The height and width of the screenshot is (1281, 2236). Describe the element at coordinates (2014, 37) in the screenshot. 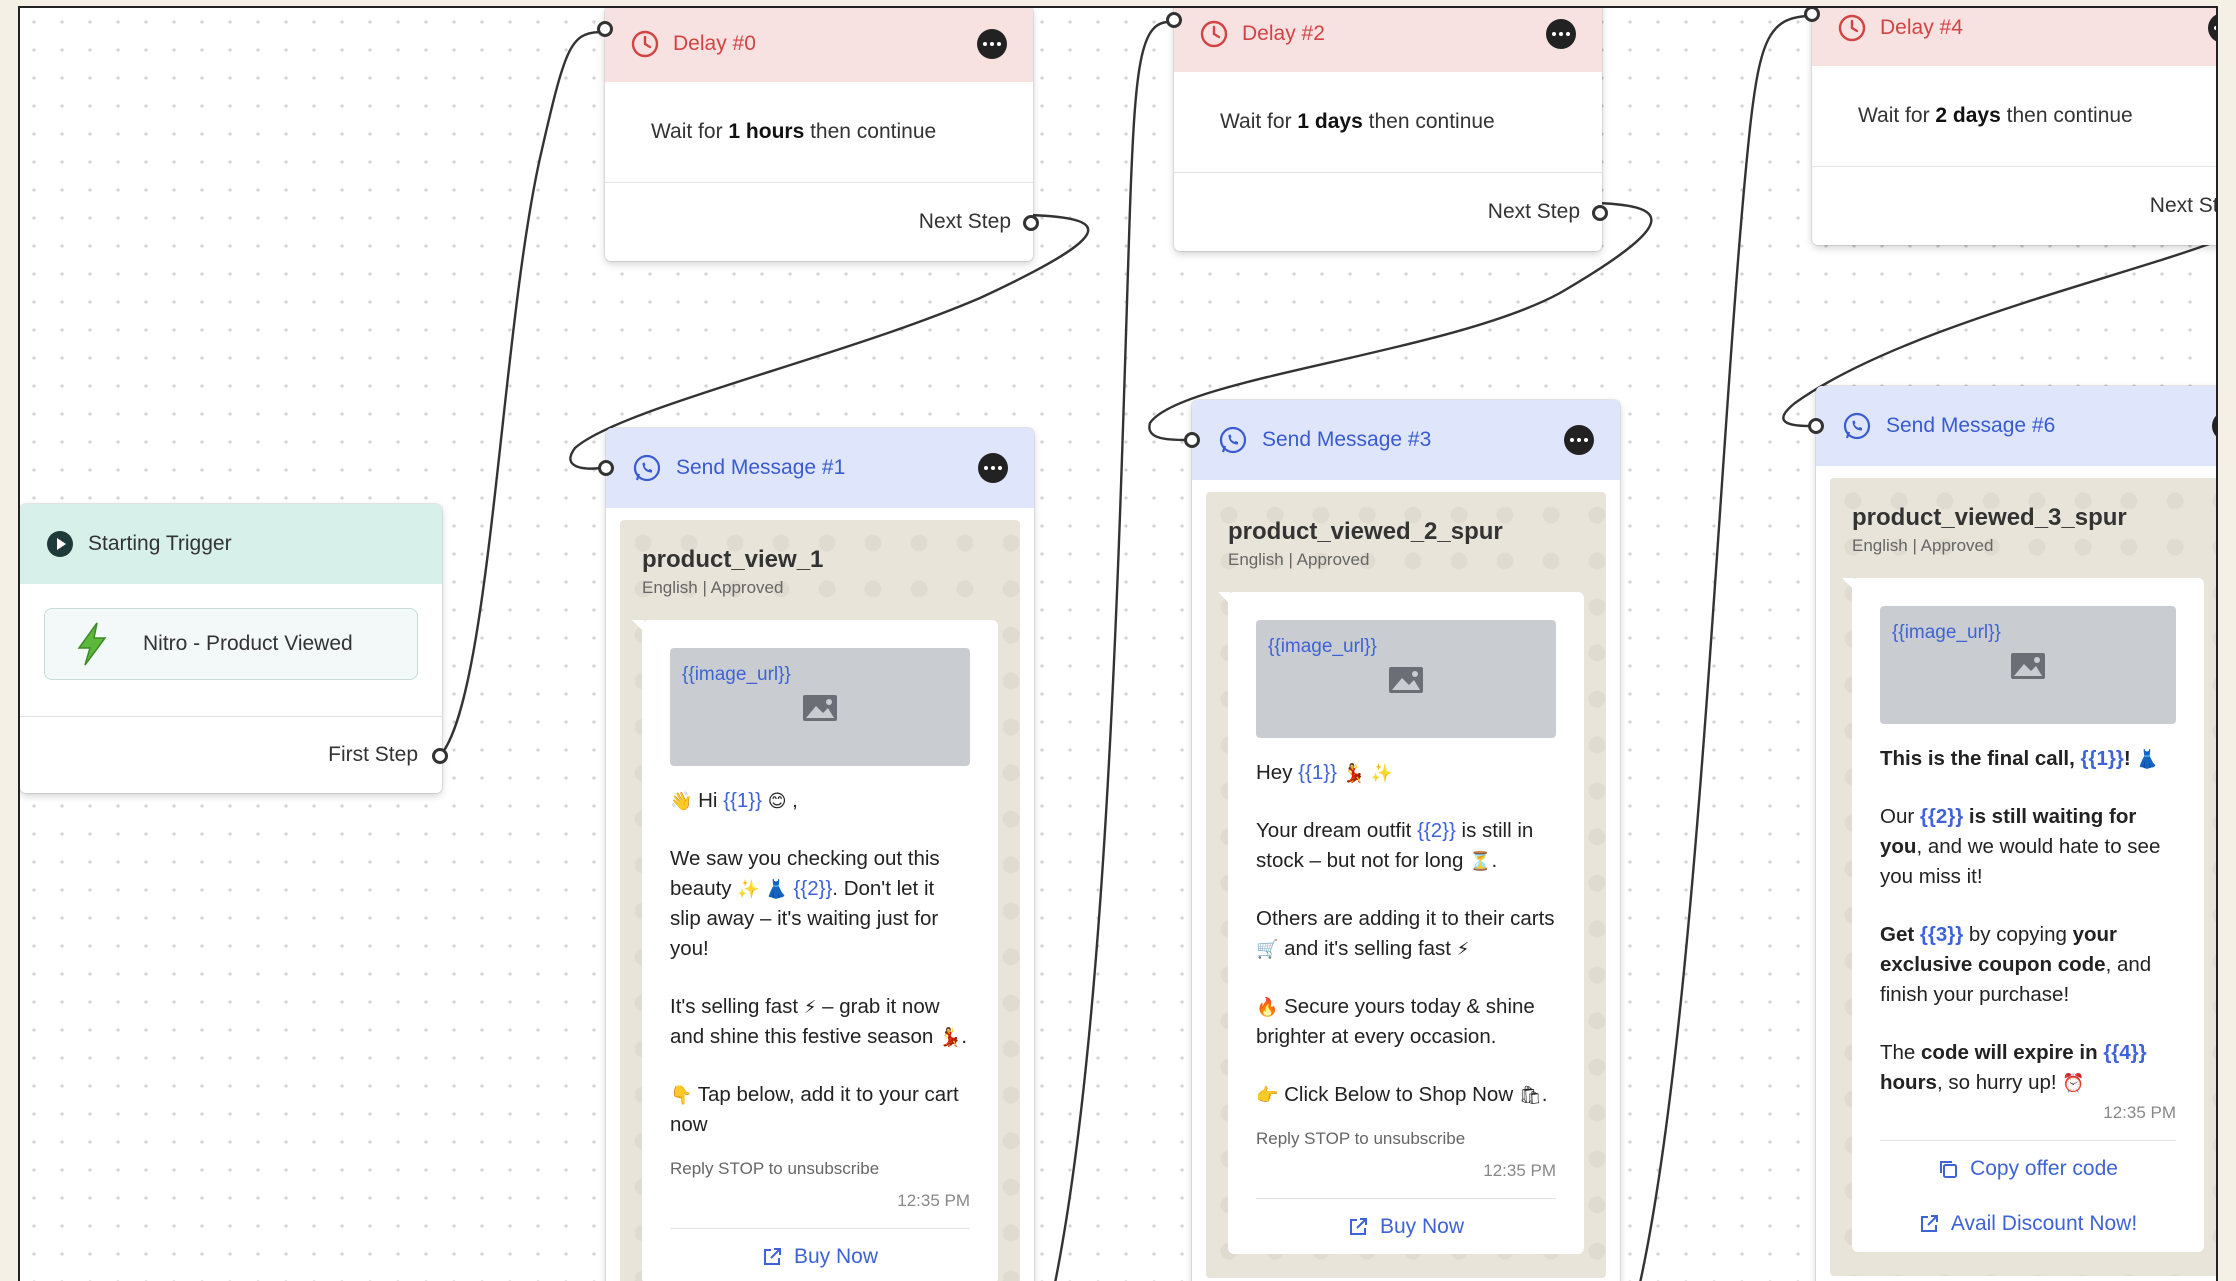

I see `delay-4-header: Delay #4` at that location.